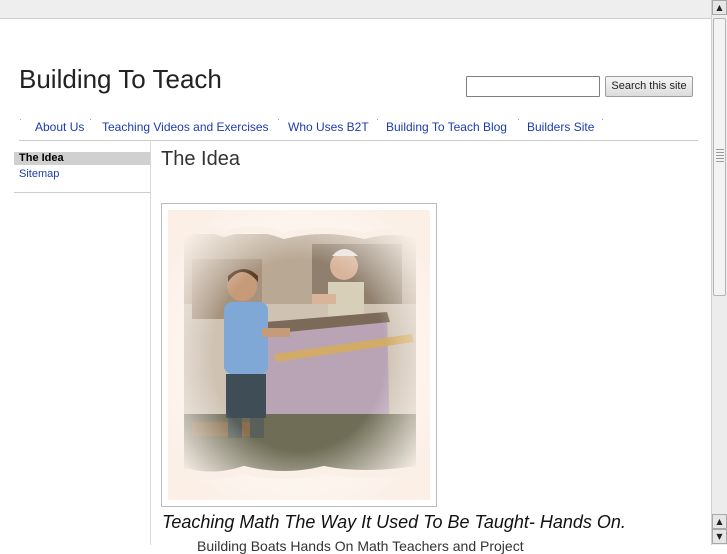  I want to click on page-title: The Idea, so click(200, 159).